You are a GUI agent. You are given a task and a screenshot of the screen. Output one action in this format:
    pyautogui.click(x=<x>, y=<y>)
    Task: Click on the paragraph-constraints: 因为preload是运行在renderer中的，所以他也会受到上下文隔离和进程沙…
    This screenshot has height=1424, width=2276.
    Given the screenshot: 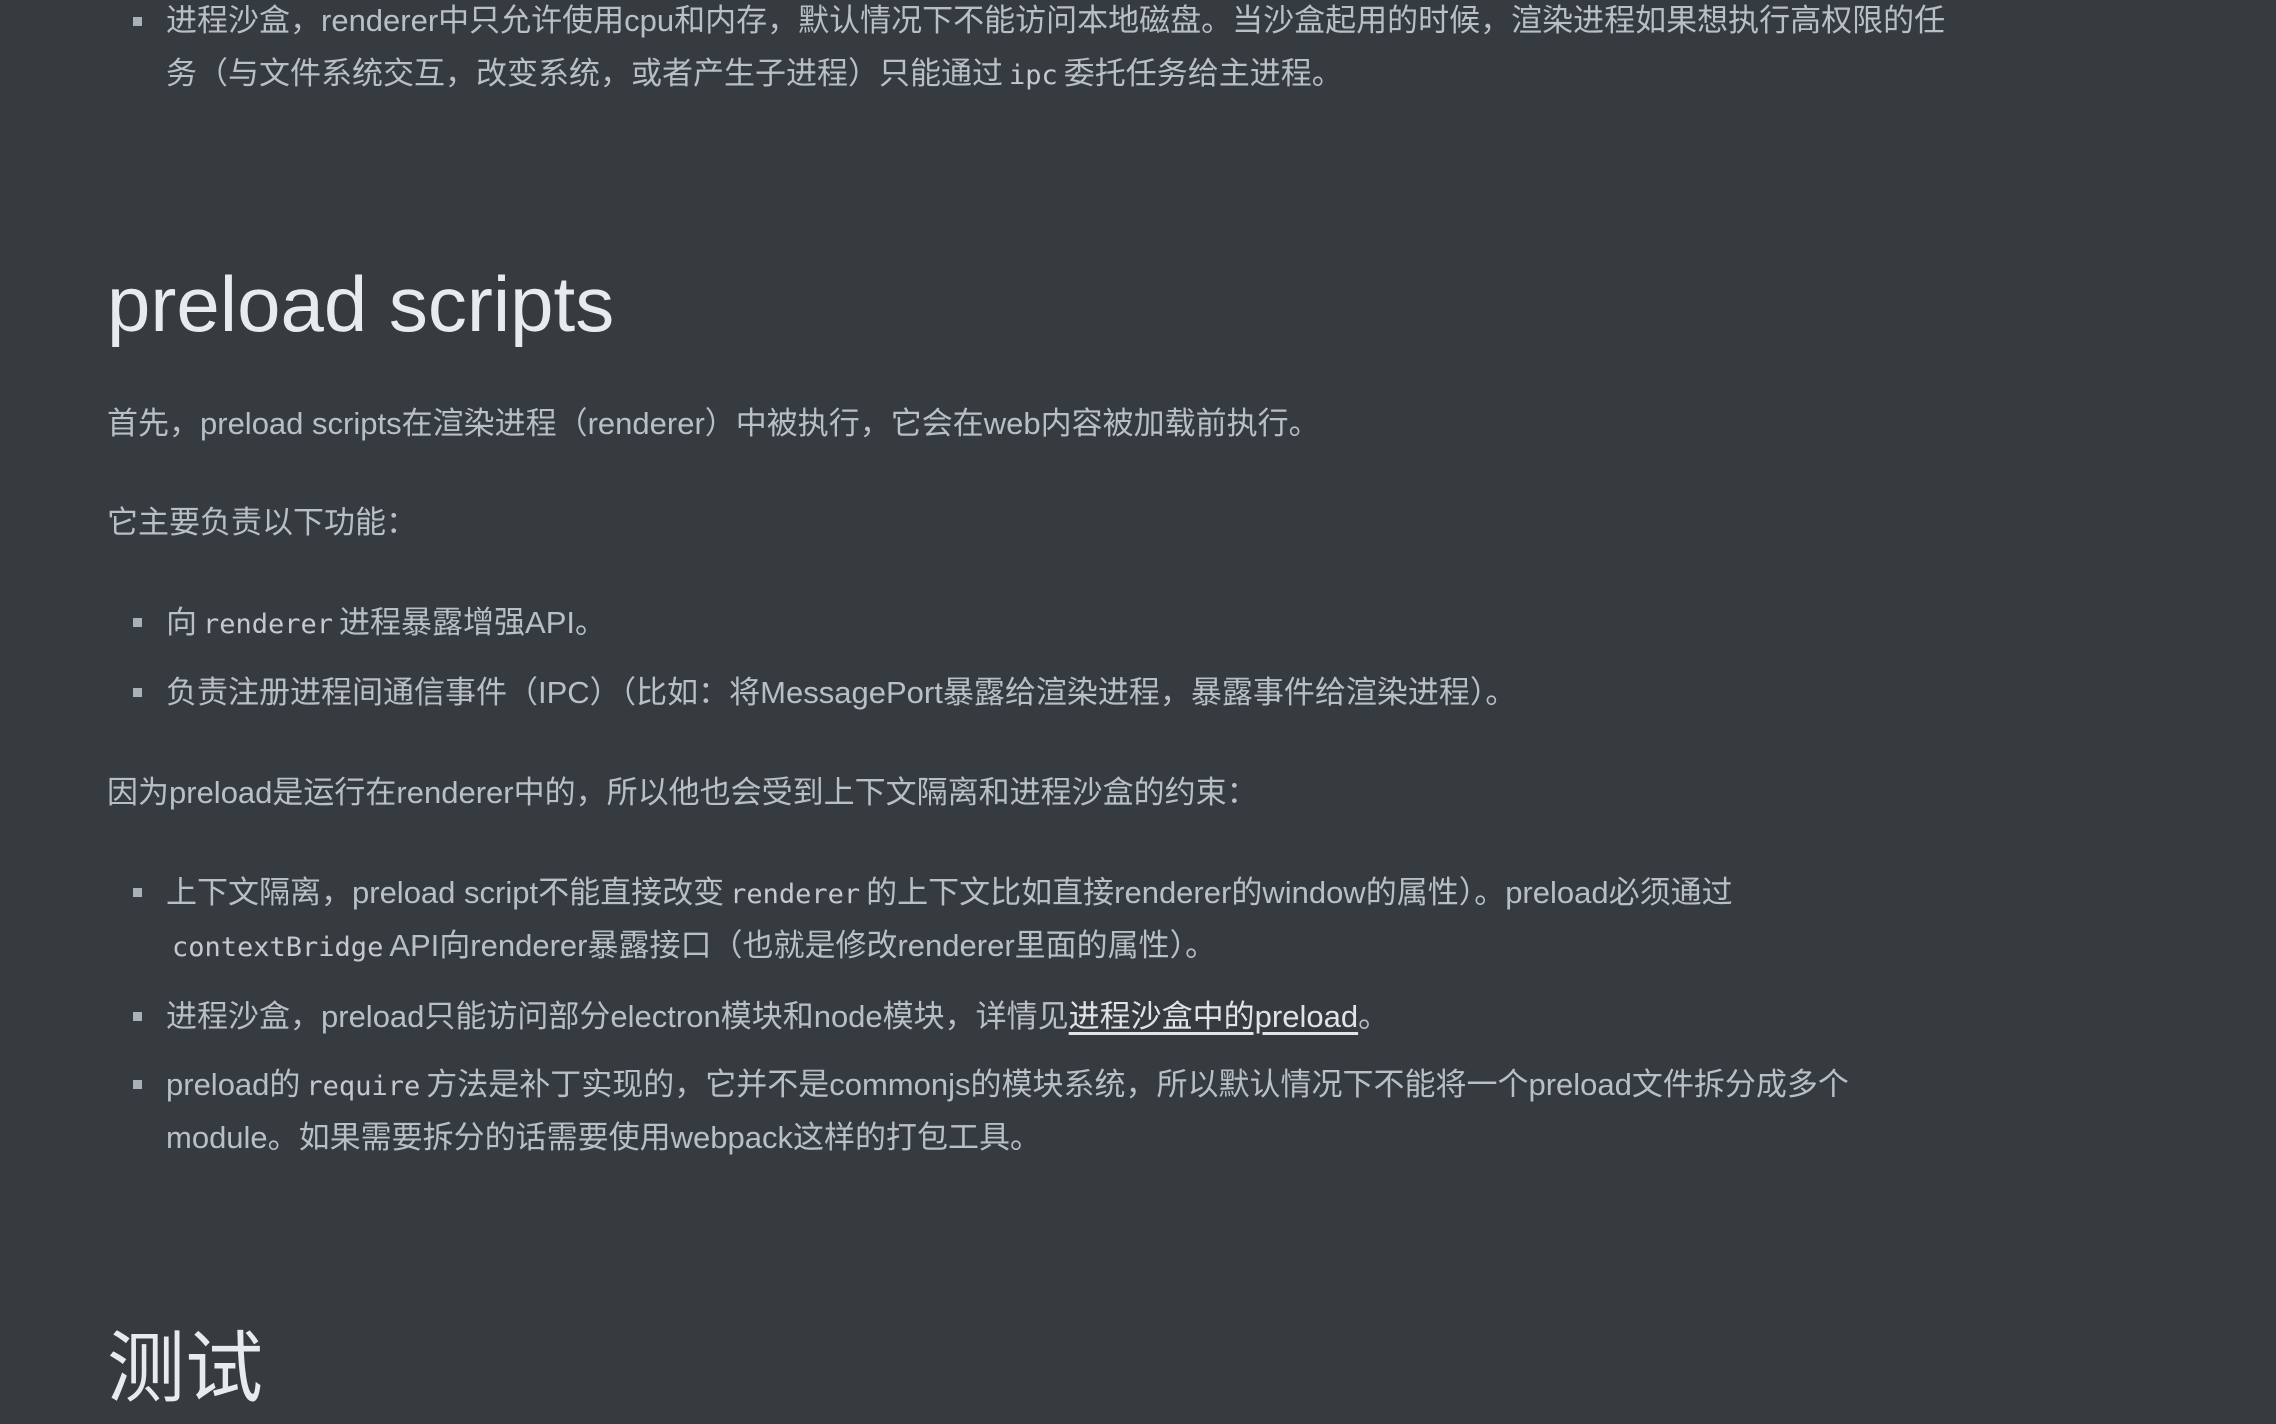 What is the action you would take?
    pyautogui.click(x=682, y=792)
    